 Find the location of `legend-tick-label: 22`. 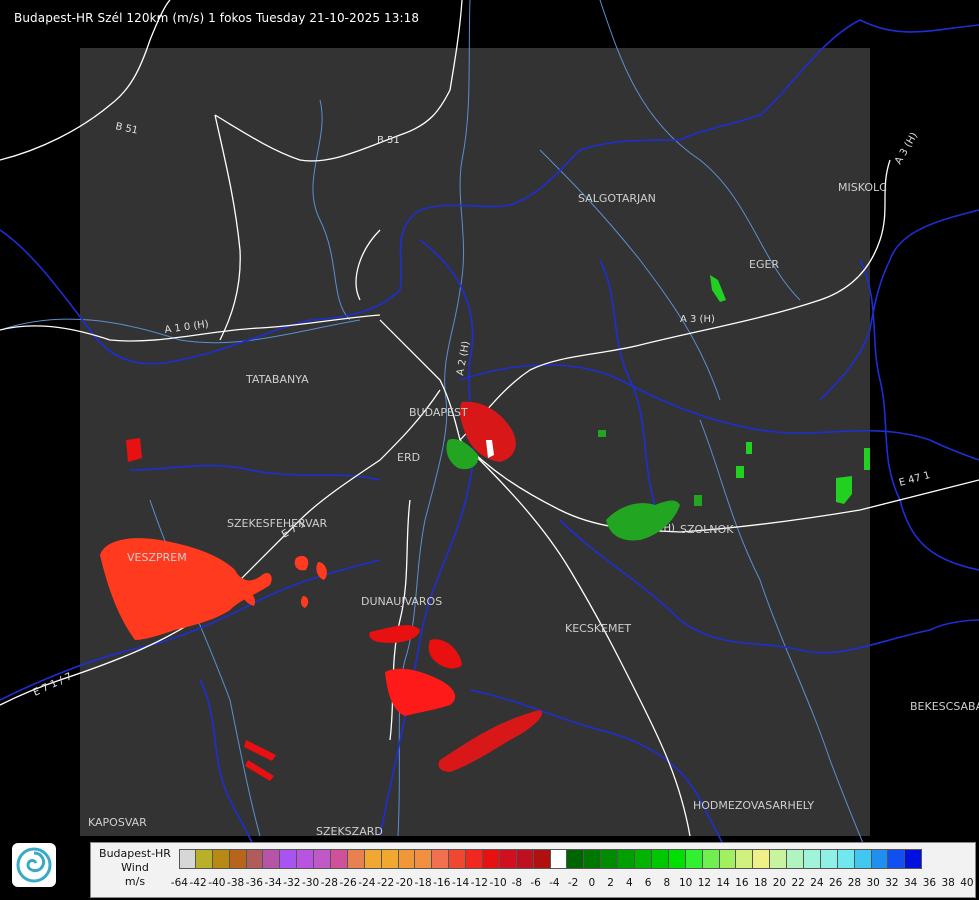

legend-tick-label: 22 is located at coordinates (798, 883).